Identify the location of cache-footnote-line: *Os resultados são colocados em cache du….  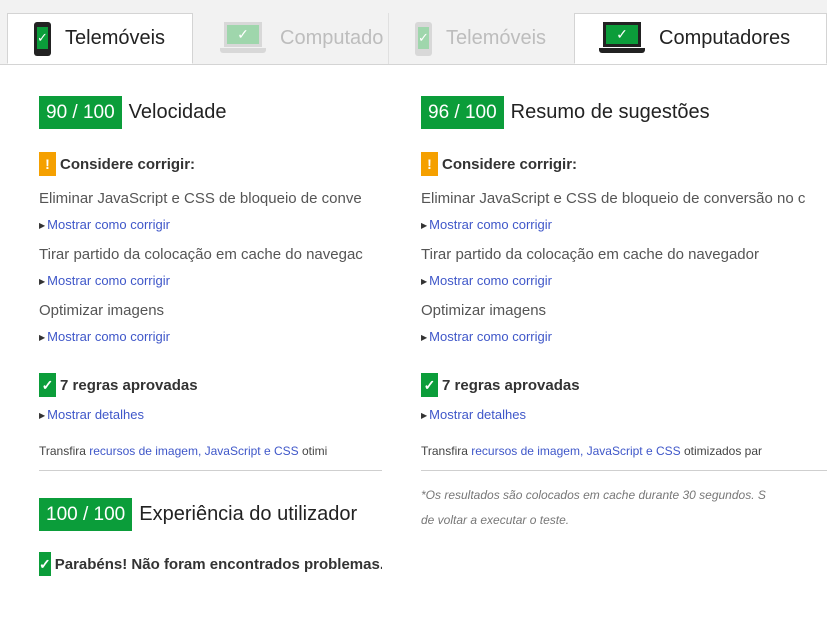
(593, 495).